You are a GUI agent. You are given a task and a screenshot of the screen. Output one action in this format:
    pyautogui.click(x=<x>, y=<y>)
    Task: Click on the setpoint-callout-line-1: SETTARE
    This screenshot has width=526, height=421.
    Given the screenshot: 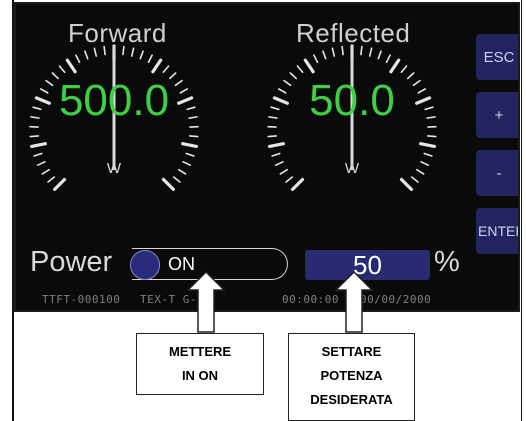 What is the action you would take?
    pyautogui.click(x=351, y=351)
    